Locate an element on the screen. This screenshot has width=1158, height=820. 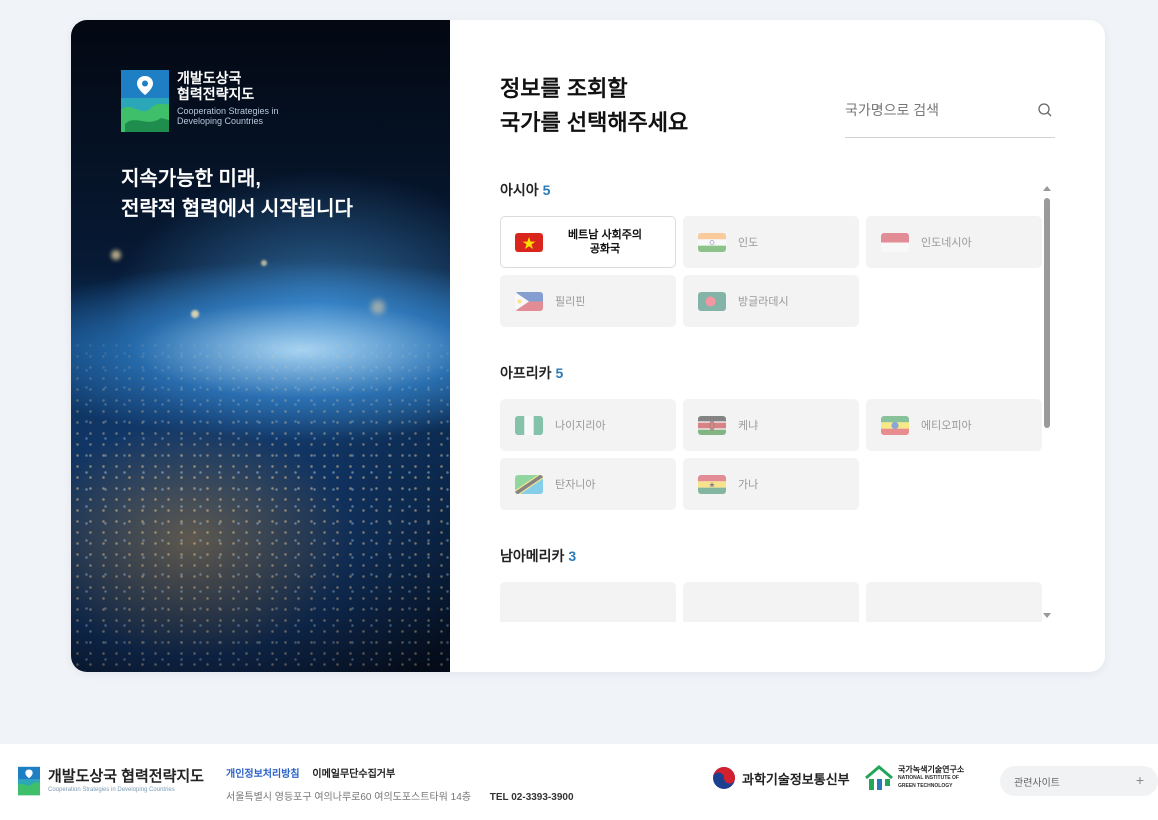
country-option-button: 가나 is located at coordinates (771, 484).